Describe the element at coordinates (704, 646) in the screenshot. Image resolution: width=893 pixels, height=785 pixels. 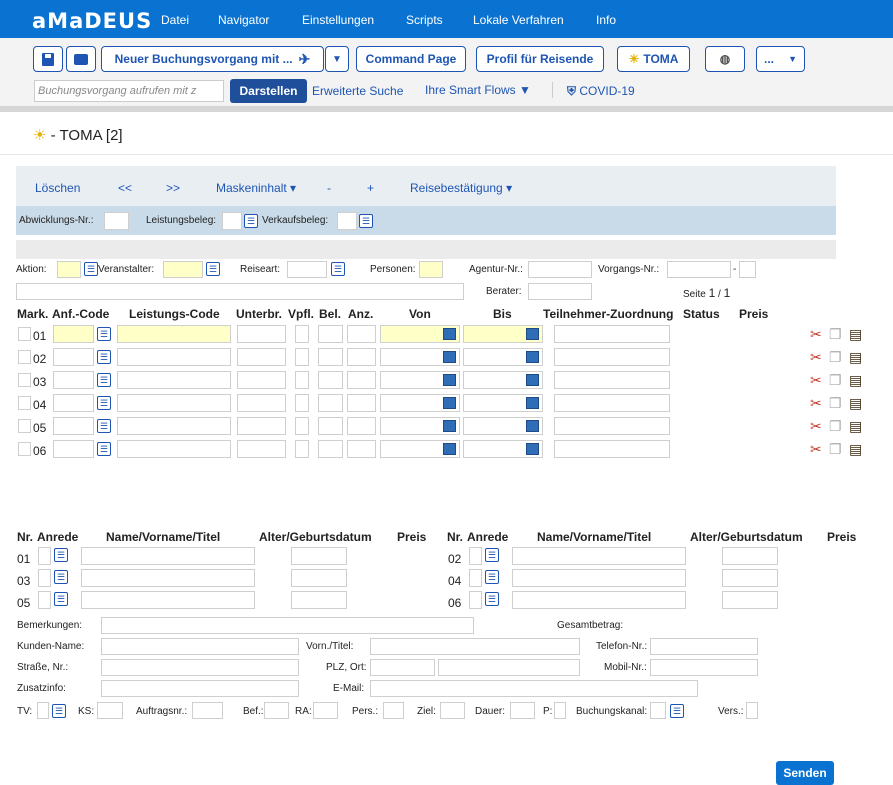
I see `telefon-input` at that location.